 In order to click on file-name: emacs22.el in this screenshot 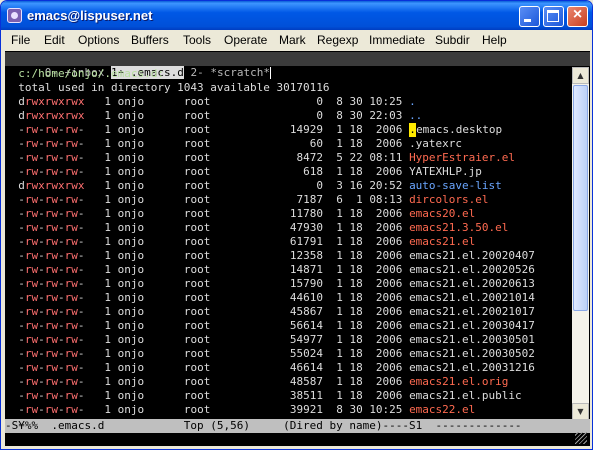, I will do `click(442, 409)`.